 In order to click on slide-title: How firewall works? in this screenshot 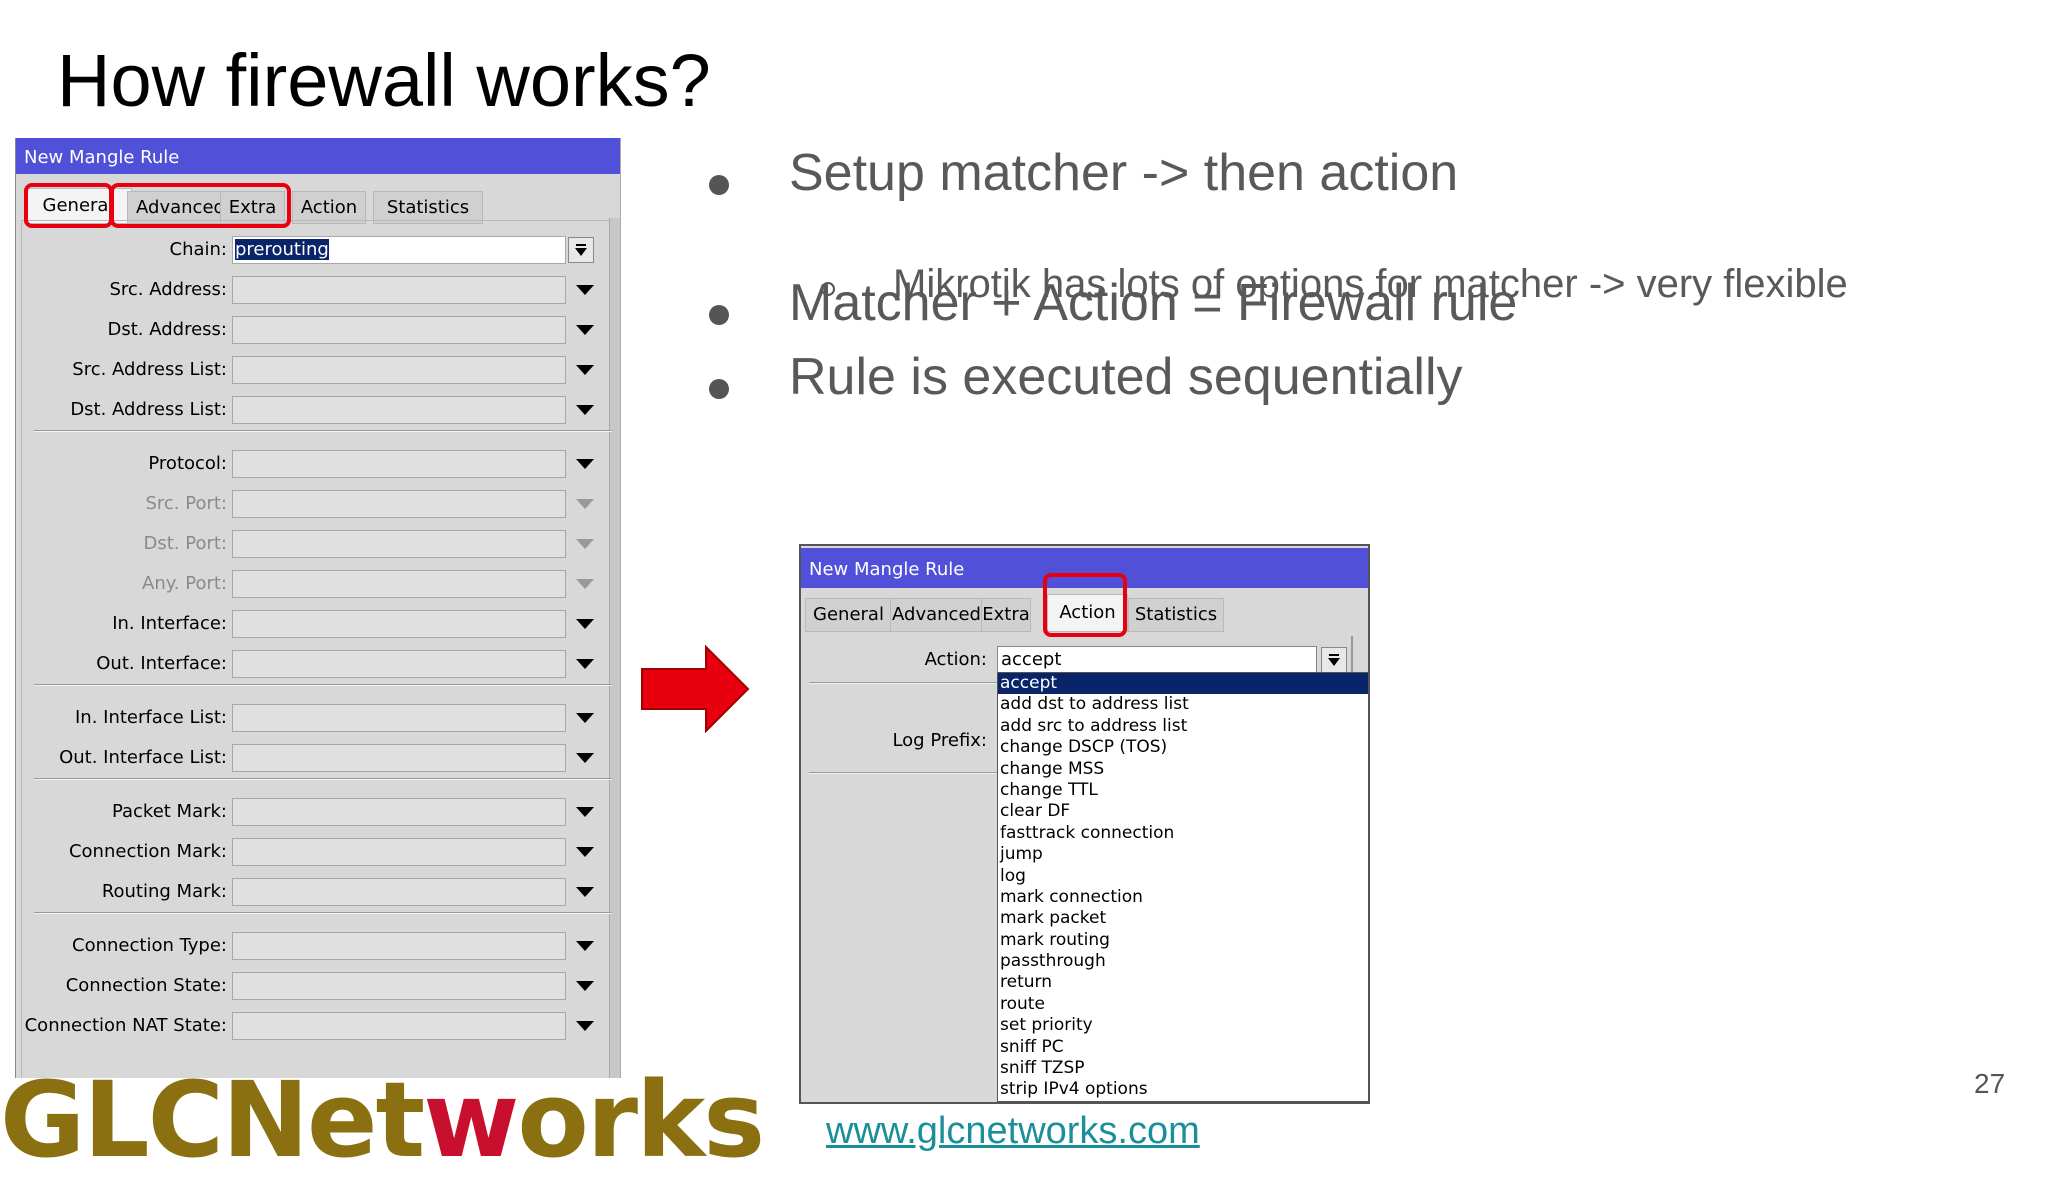, I will do `click(384, 80)`.